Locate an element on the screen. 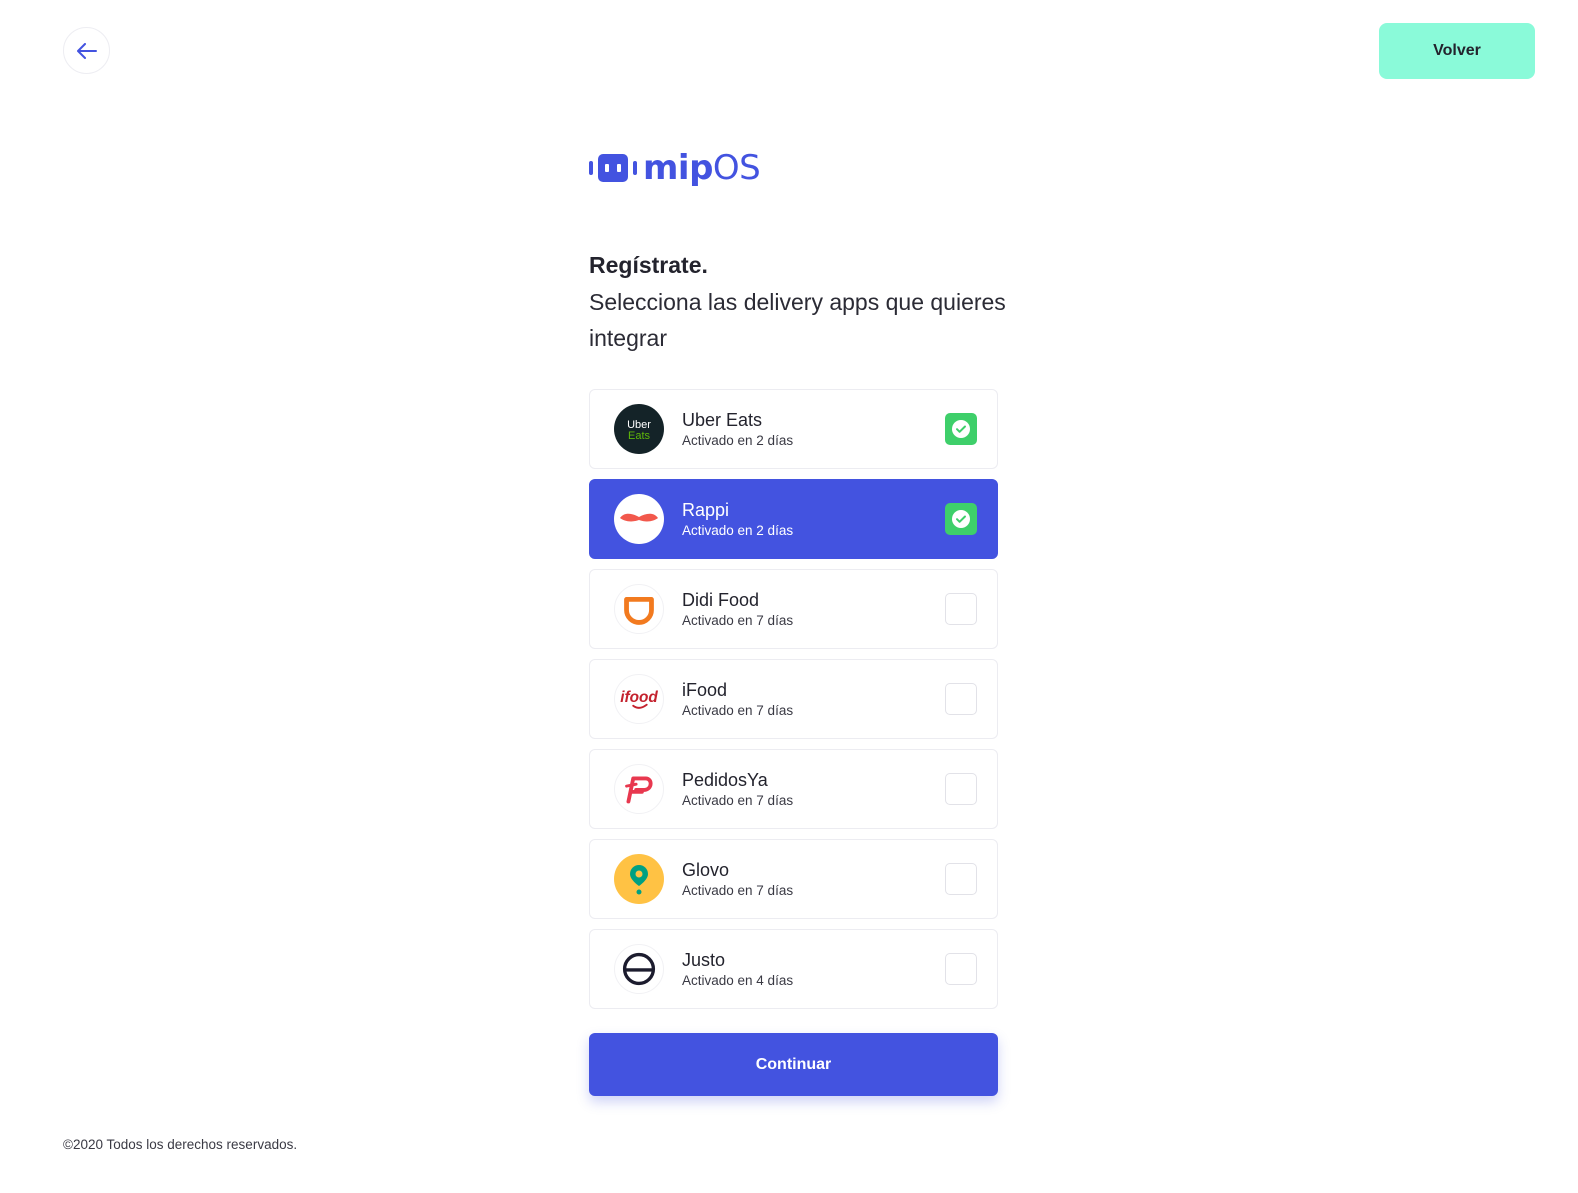  back-button is located at coordinates (86, 50).